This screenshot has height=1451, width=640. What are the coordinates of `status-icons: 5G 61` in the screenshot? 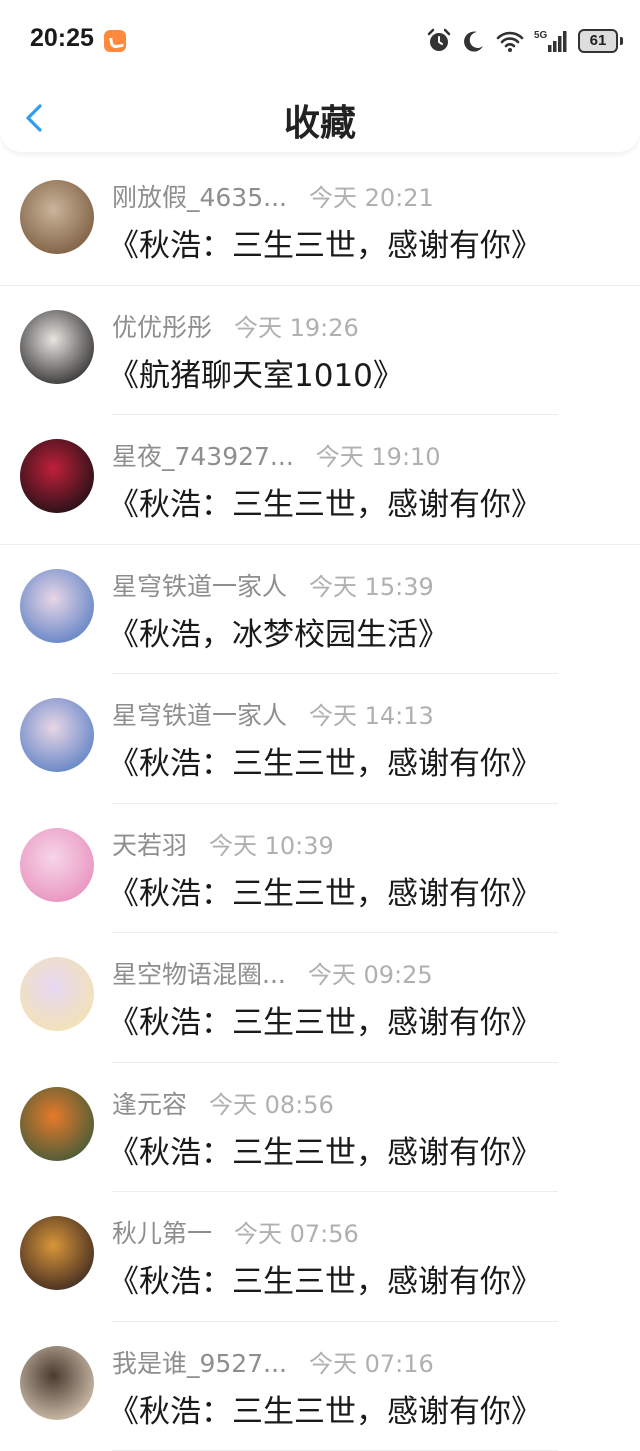 It's located at (522, 41).